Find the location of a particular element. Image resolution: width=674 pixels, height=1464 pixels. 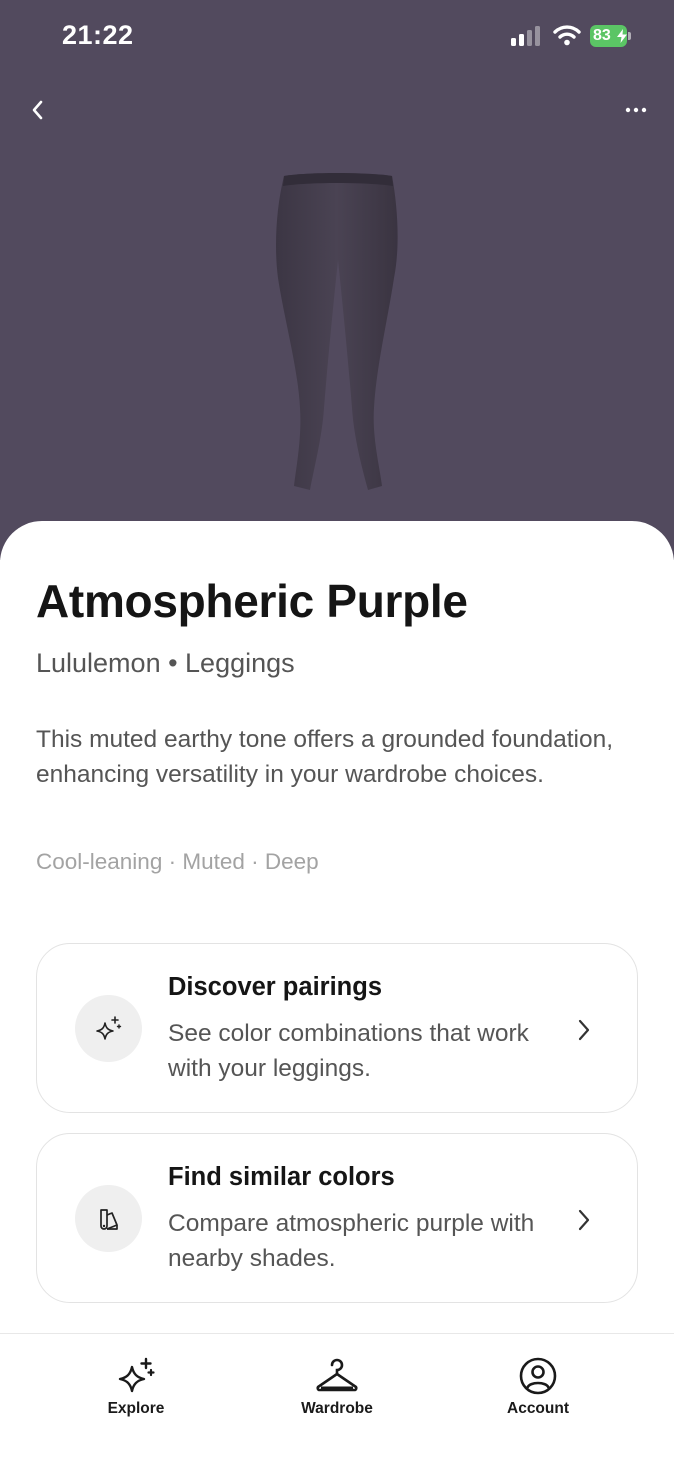

swatch-icon is located at coordinates (108, 1219).